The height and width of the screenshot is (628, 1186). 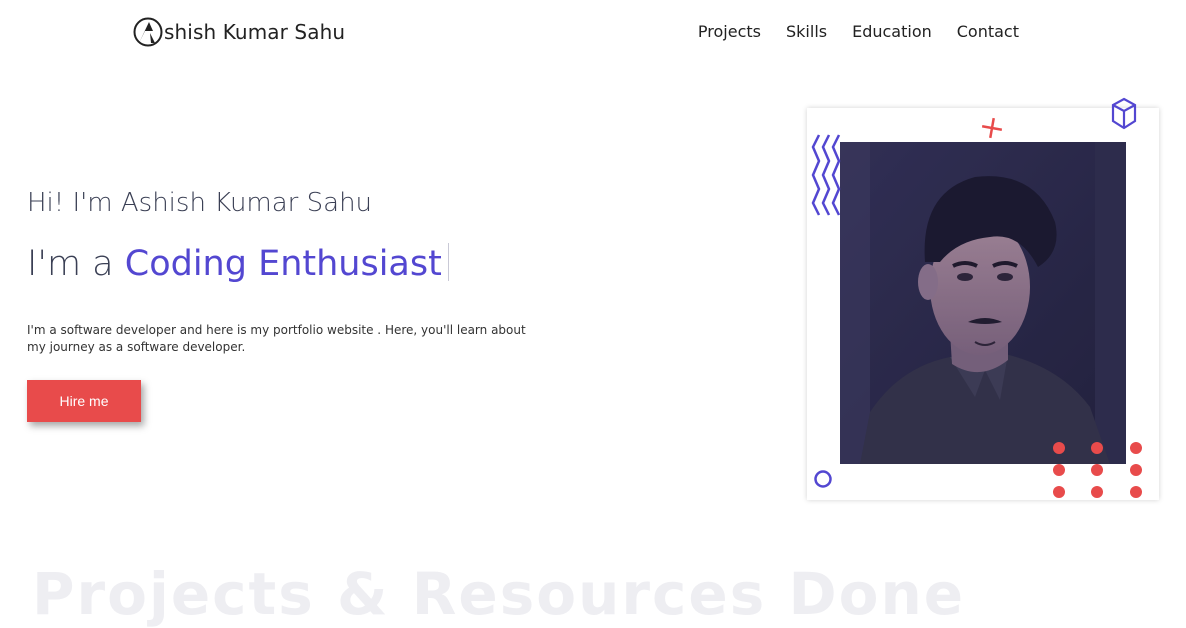 I want to click on hero-role-prefix: I'm a, so click(x=70, y=264).